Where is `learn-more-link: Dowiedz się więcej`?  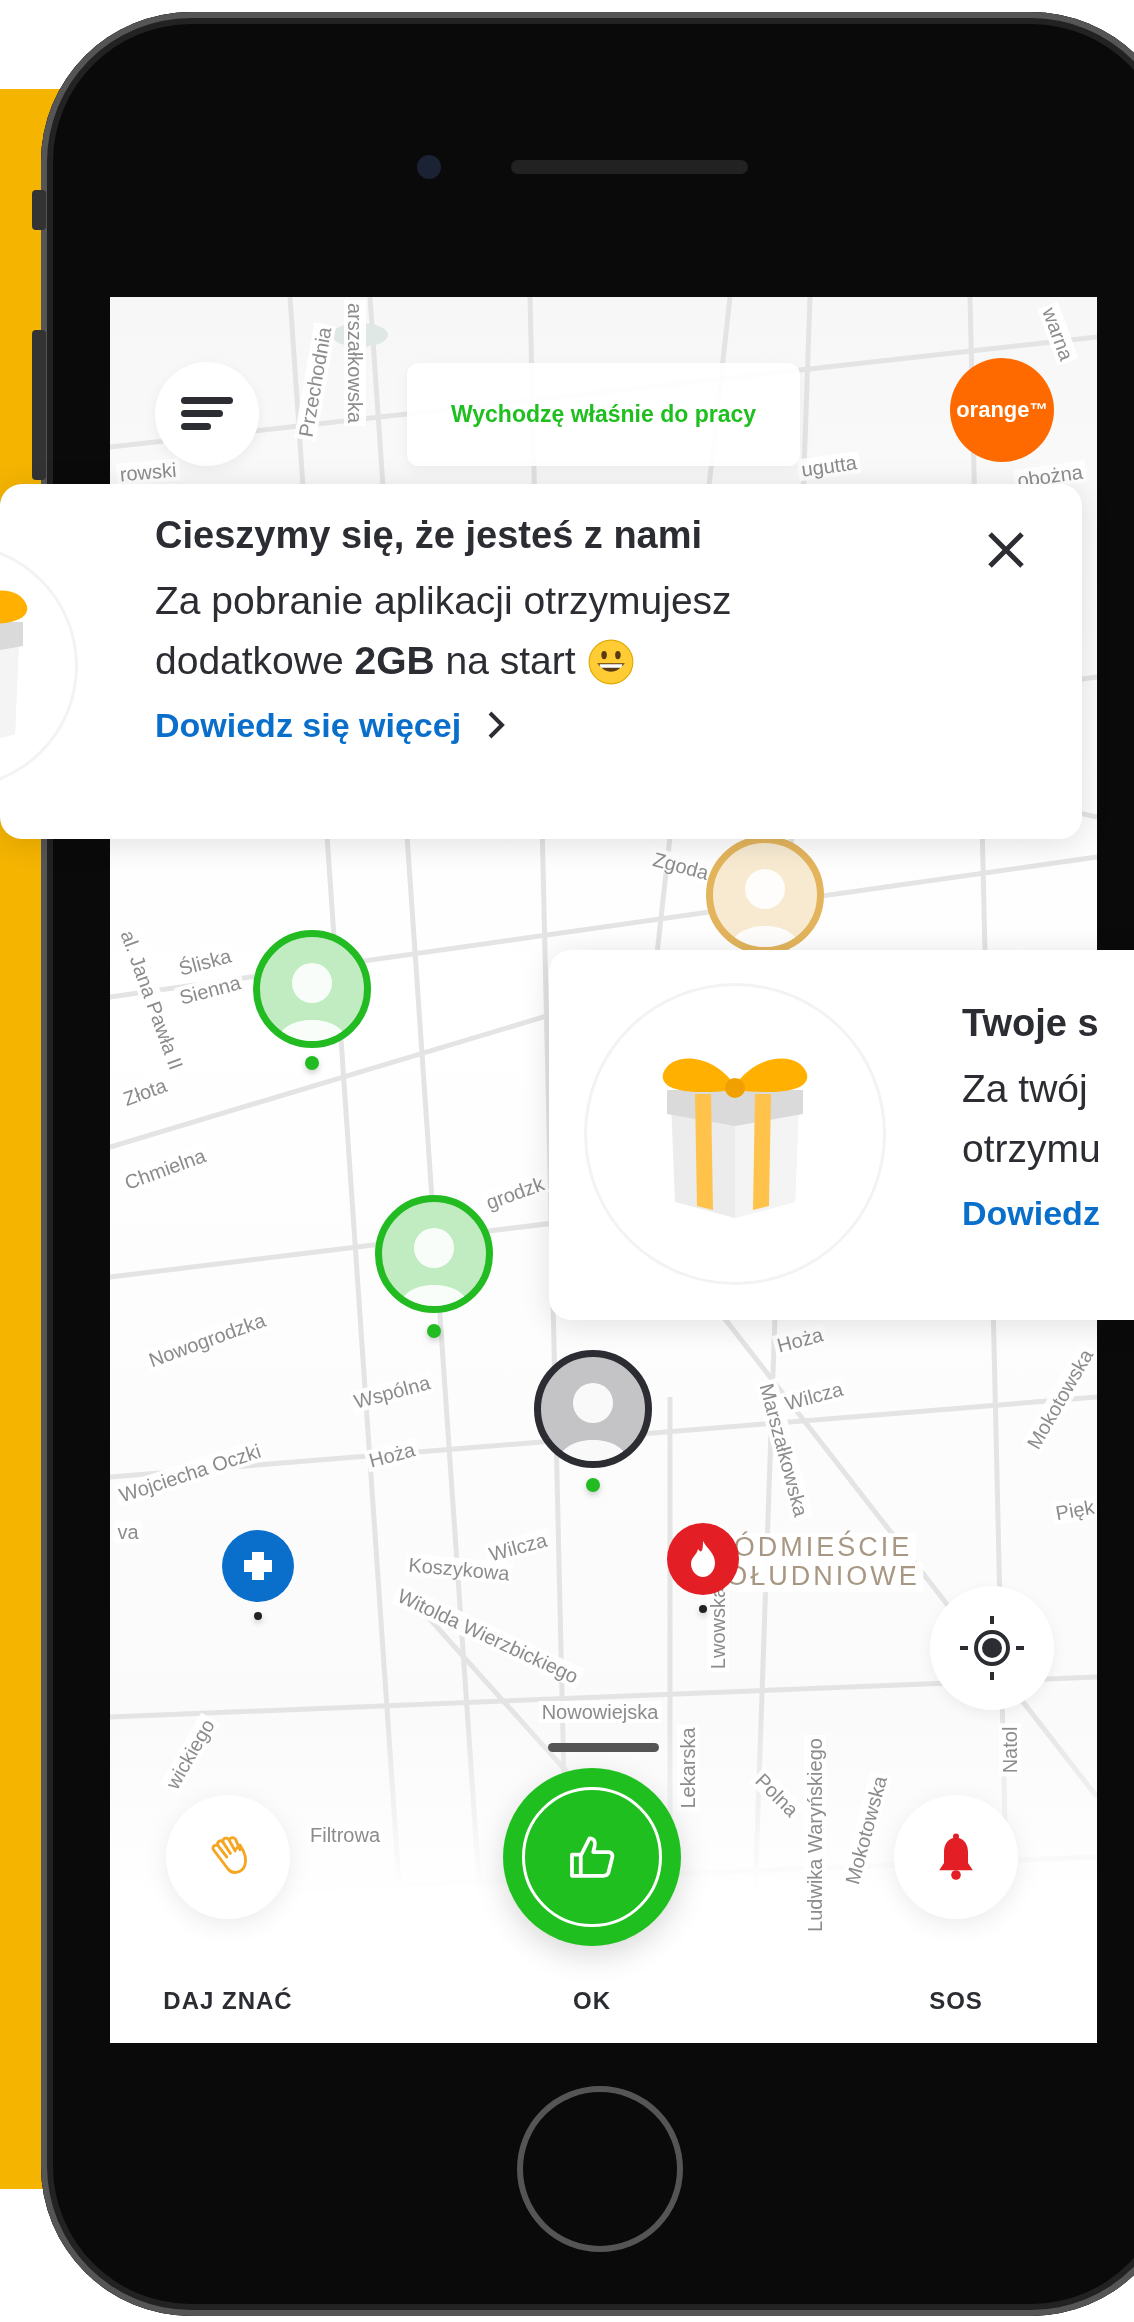
learn-more-link: Dowiedz się więcej is located at coordinates (308, 725).